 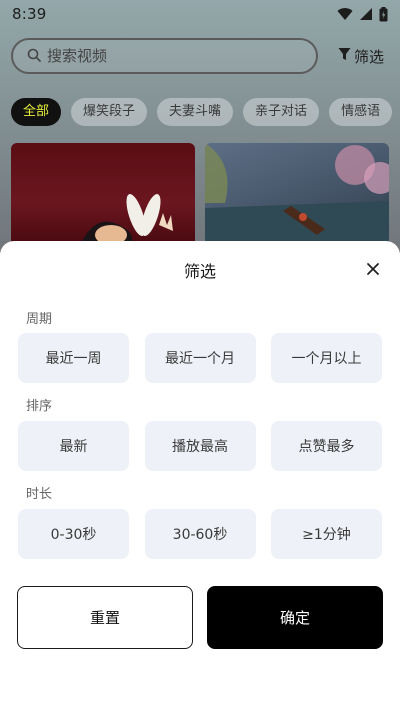 I want to click on battery-icon, so click(x=383, y=14).